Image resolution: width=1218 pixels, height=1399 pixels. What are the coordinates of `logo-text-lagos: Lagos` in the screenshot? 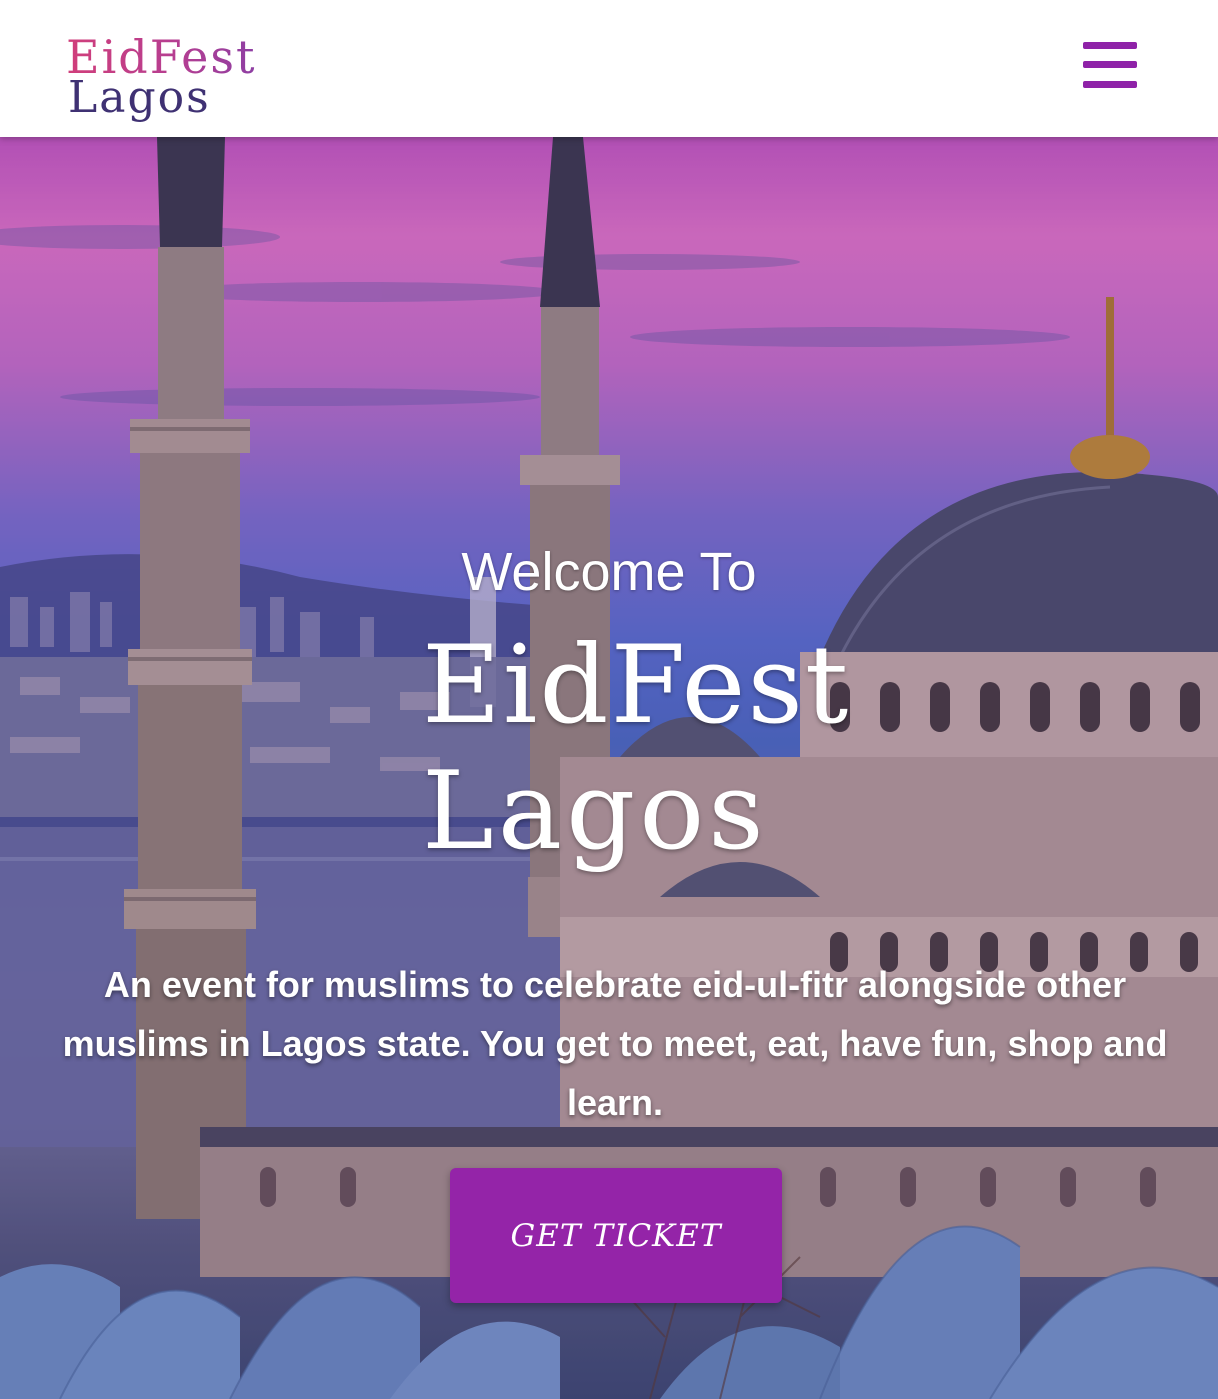 It's located at (139, 97).